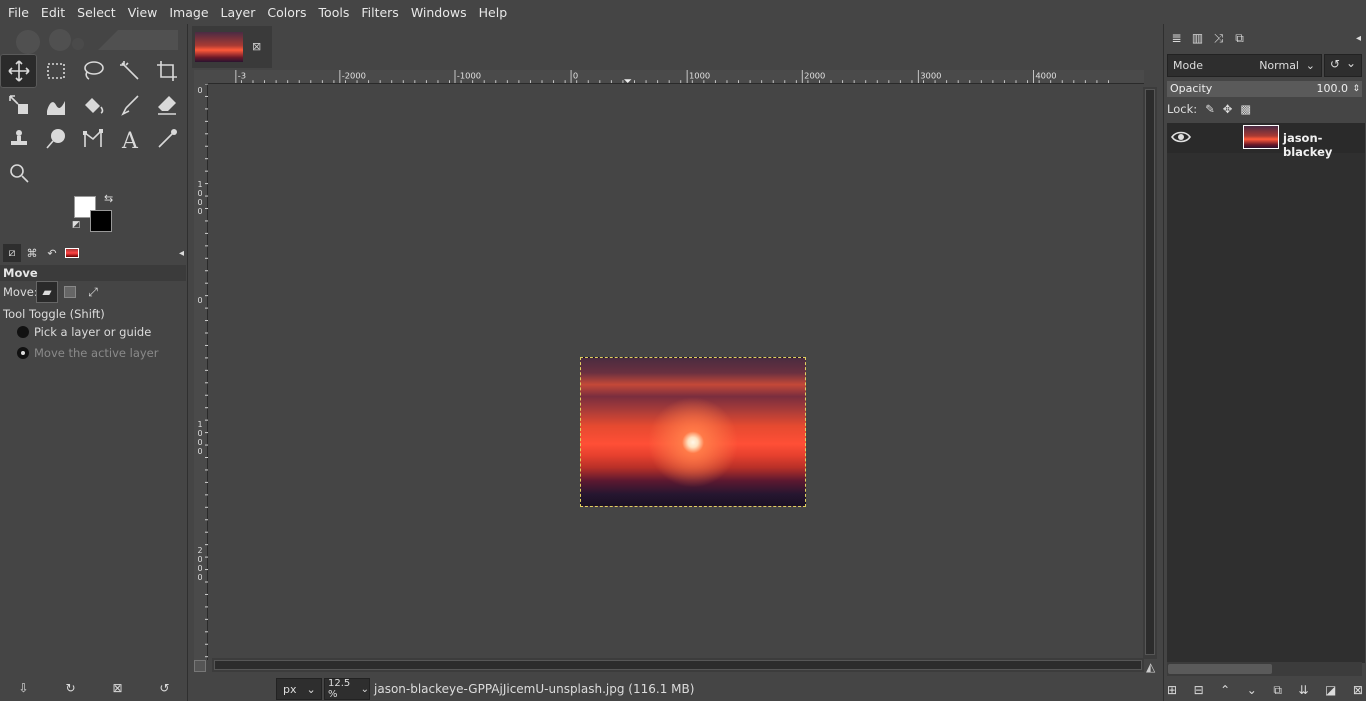 This screenshot has width=1366, height=701. I want to click on rect-select-tool-button, so click(55, 71).